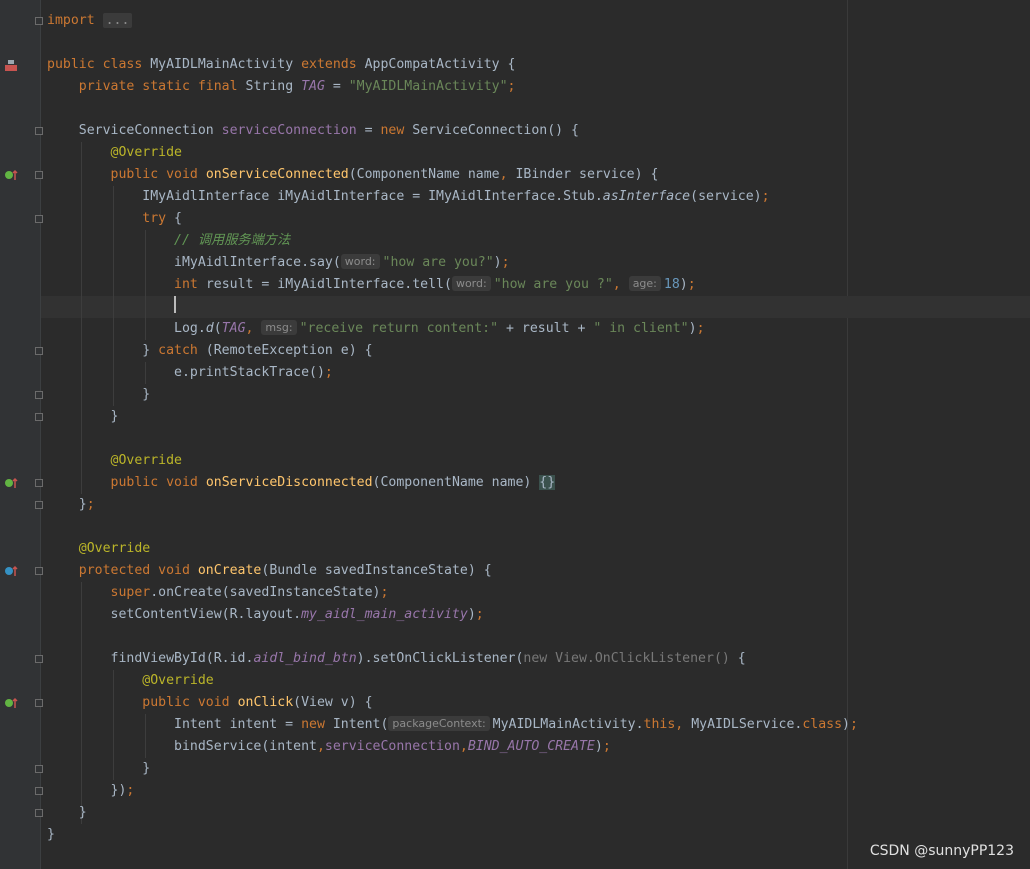 This screenshot has height=869, width=1030. What do you see at coordinates (289, 482) in the screenshot?
I see `code-token: onServiceDisconnected` at bounding box center [289, 482].